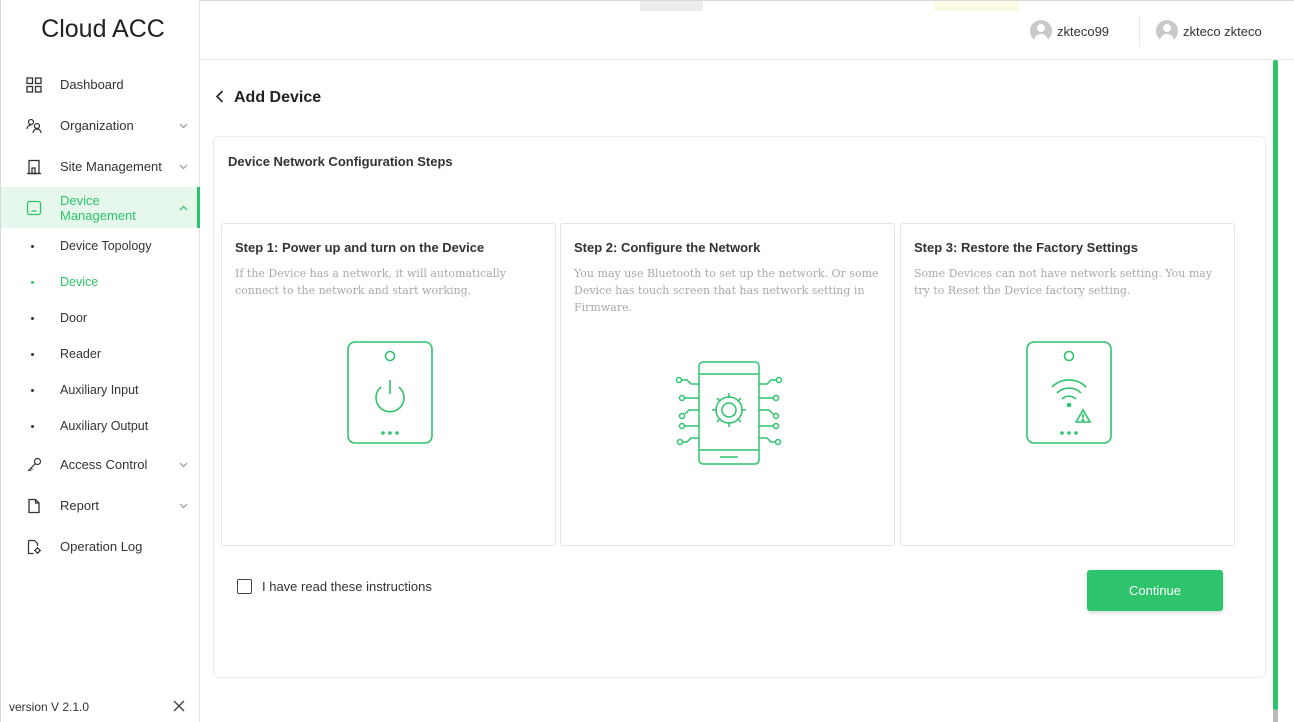 The height and width of the screenshot is (722, 1294). Describe the element at coordinates (219, 97) in the screenshot. I see `chevron-left-icon` at that location.